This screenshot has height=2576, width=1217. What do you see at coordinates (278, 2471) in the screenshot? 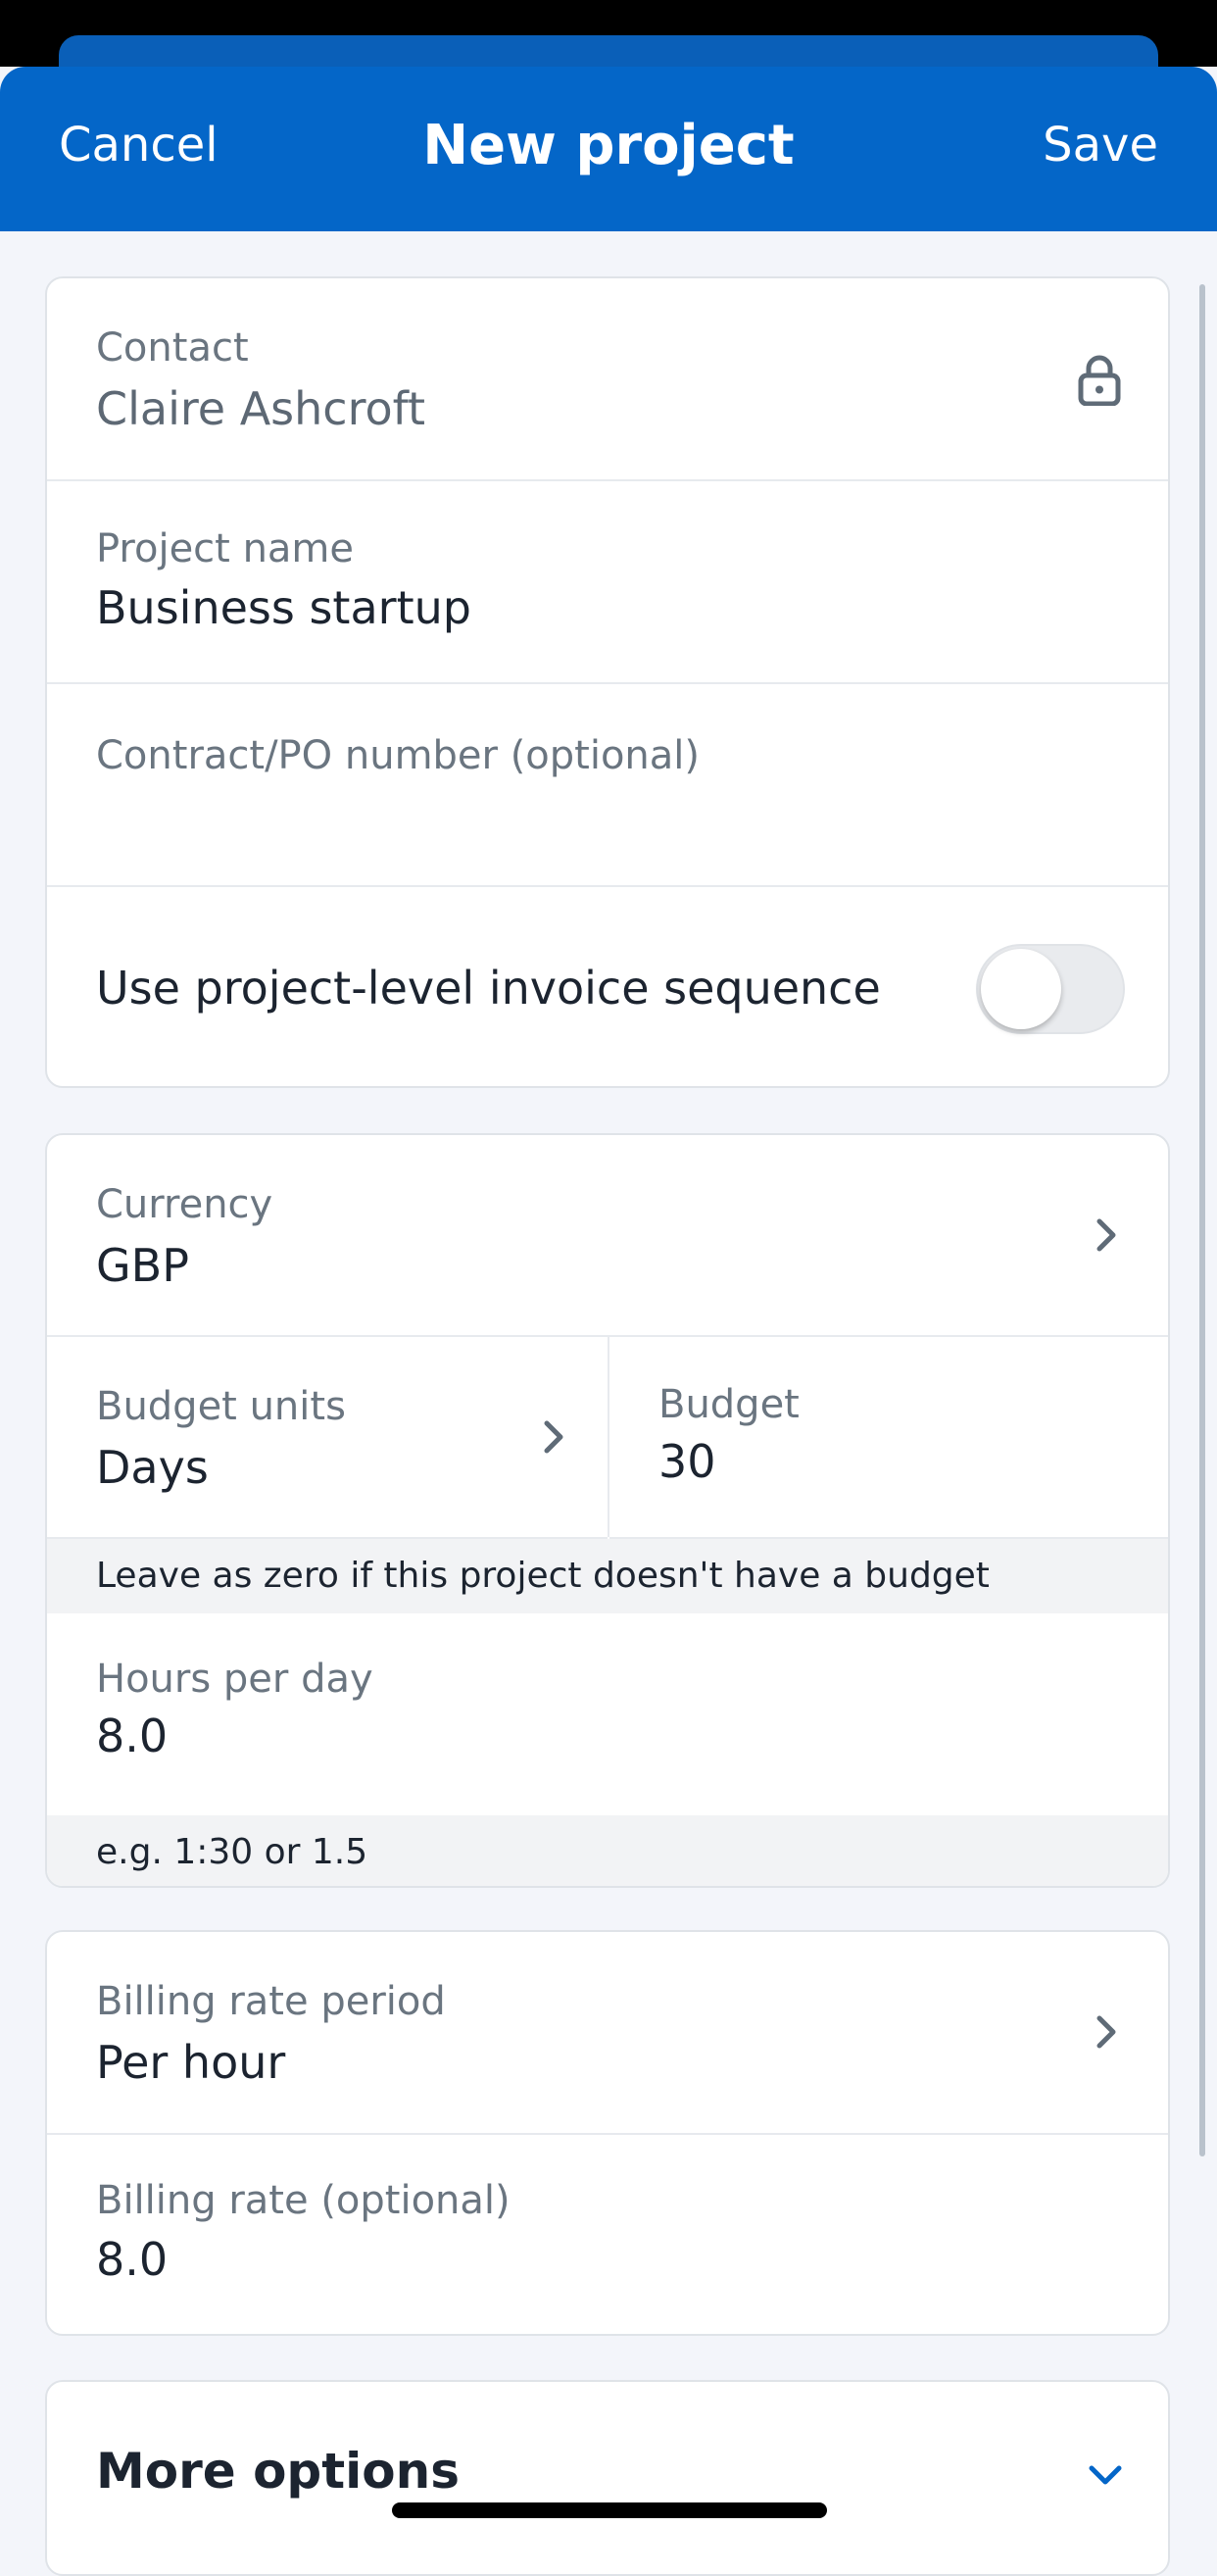
I see `more-options-label: More options` at bounding box center [278, 2471].